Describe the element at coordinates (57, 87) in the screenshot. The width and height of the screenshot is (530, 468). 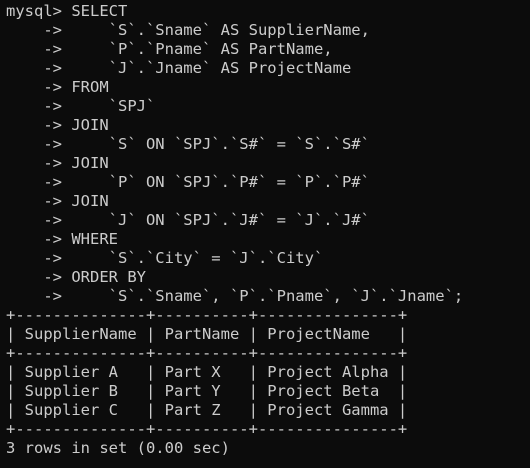
I see `terminal-line-from: -> FROM` at that location.